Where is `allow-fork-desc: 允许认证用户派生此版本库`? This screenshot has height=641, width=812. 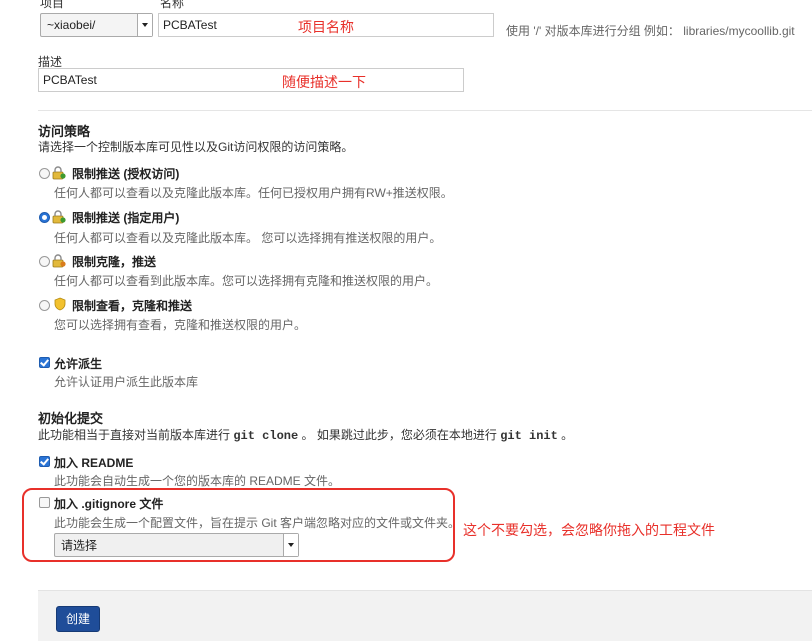
allow-fork-desc: 允许认证用户派生此版本库 is located at coordinates (126, 382).